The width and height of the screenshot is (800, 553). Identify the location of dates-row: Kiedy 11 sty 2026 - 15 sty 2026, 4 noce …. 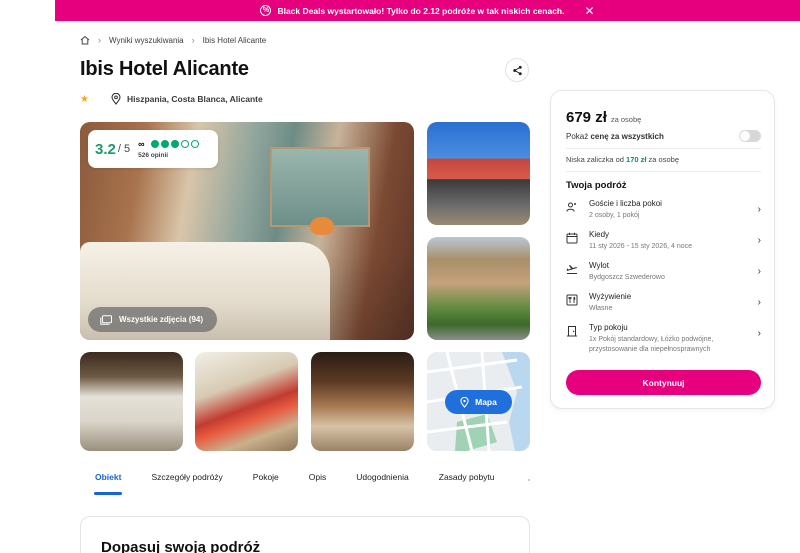
(663, 241).